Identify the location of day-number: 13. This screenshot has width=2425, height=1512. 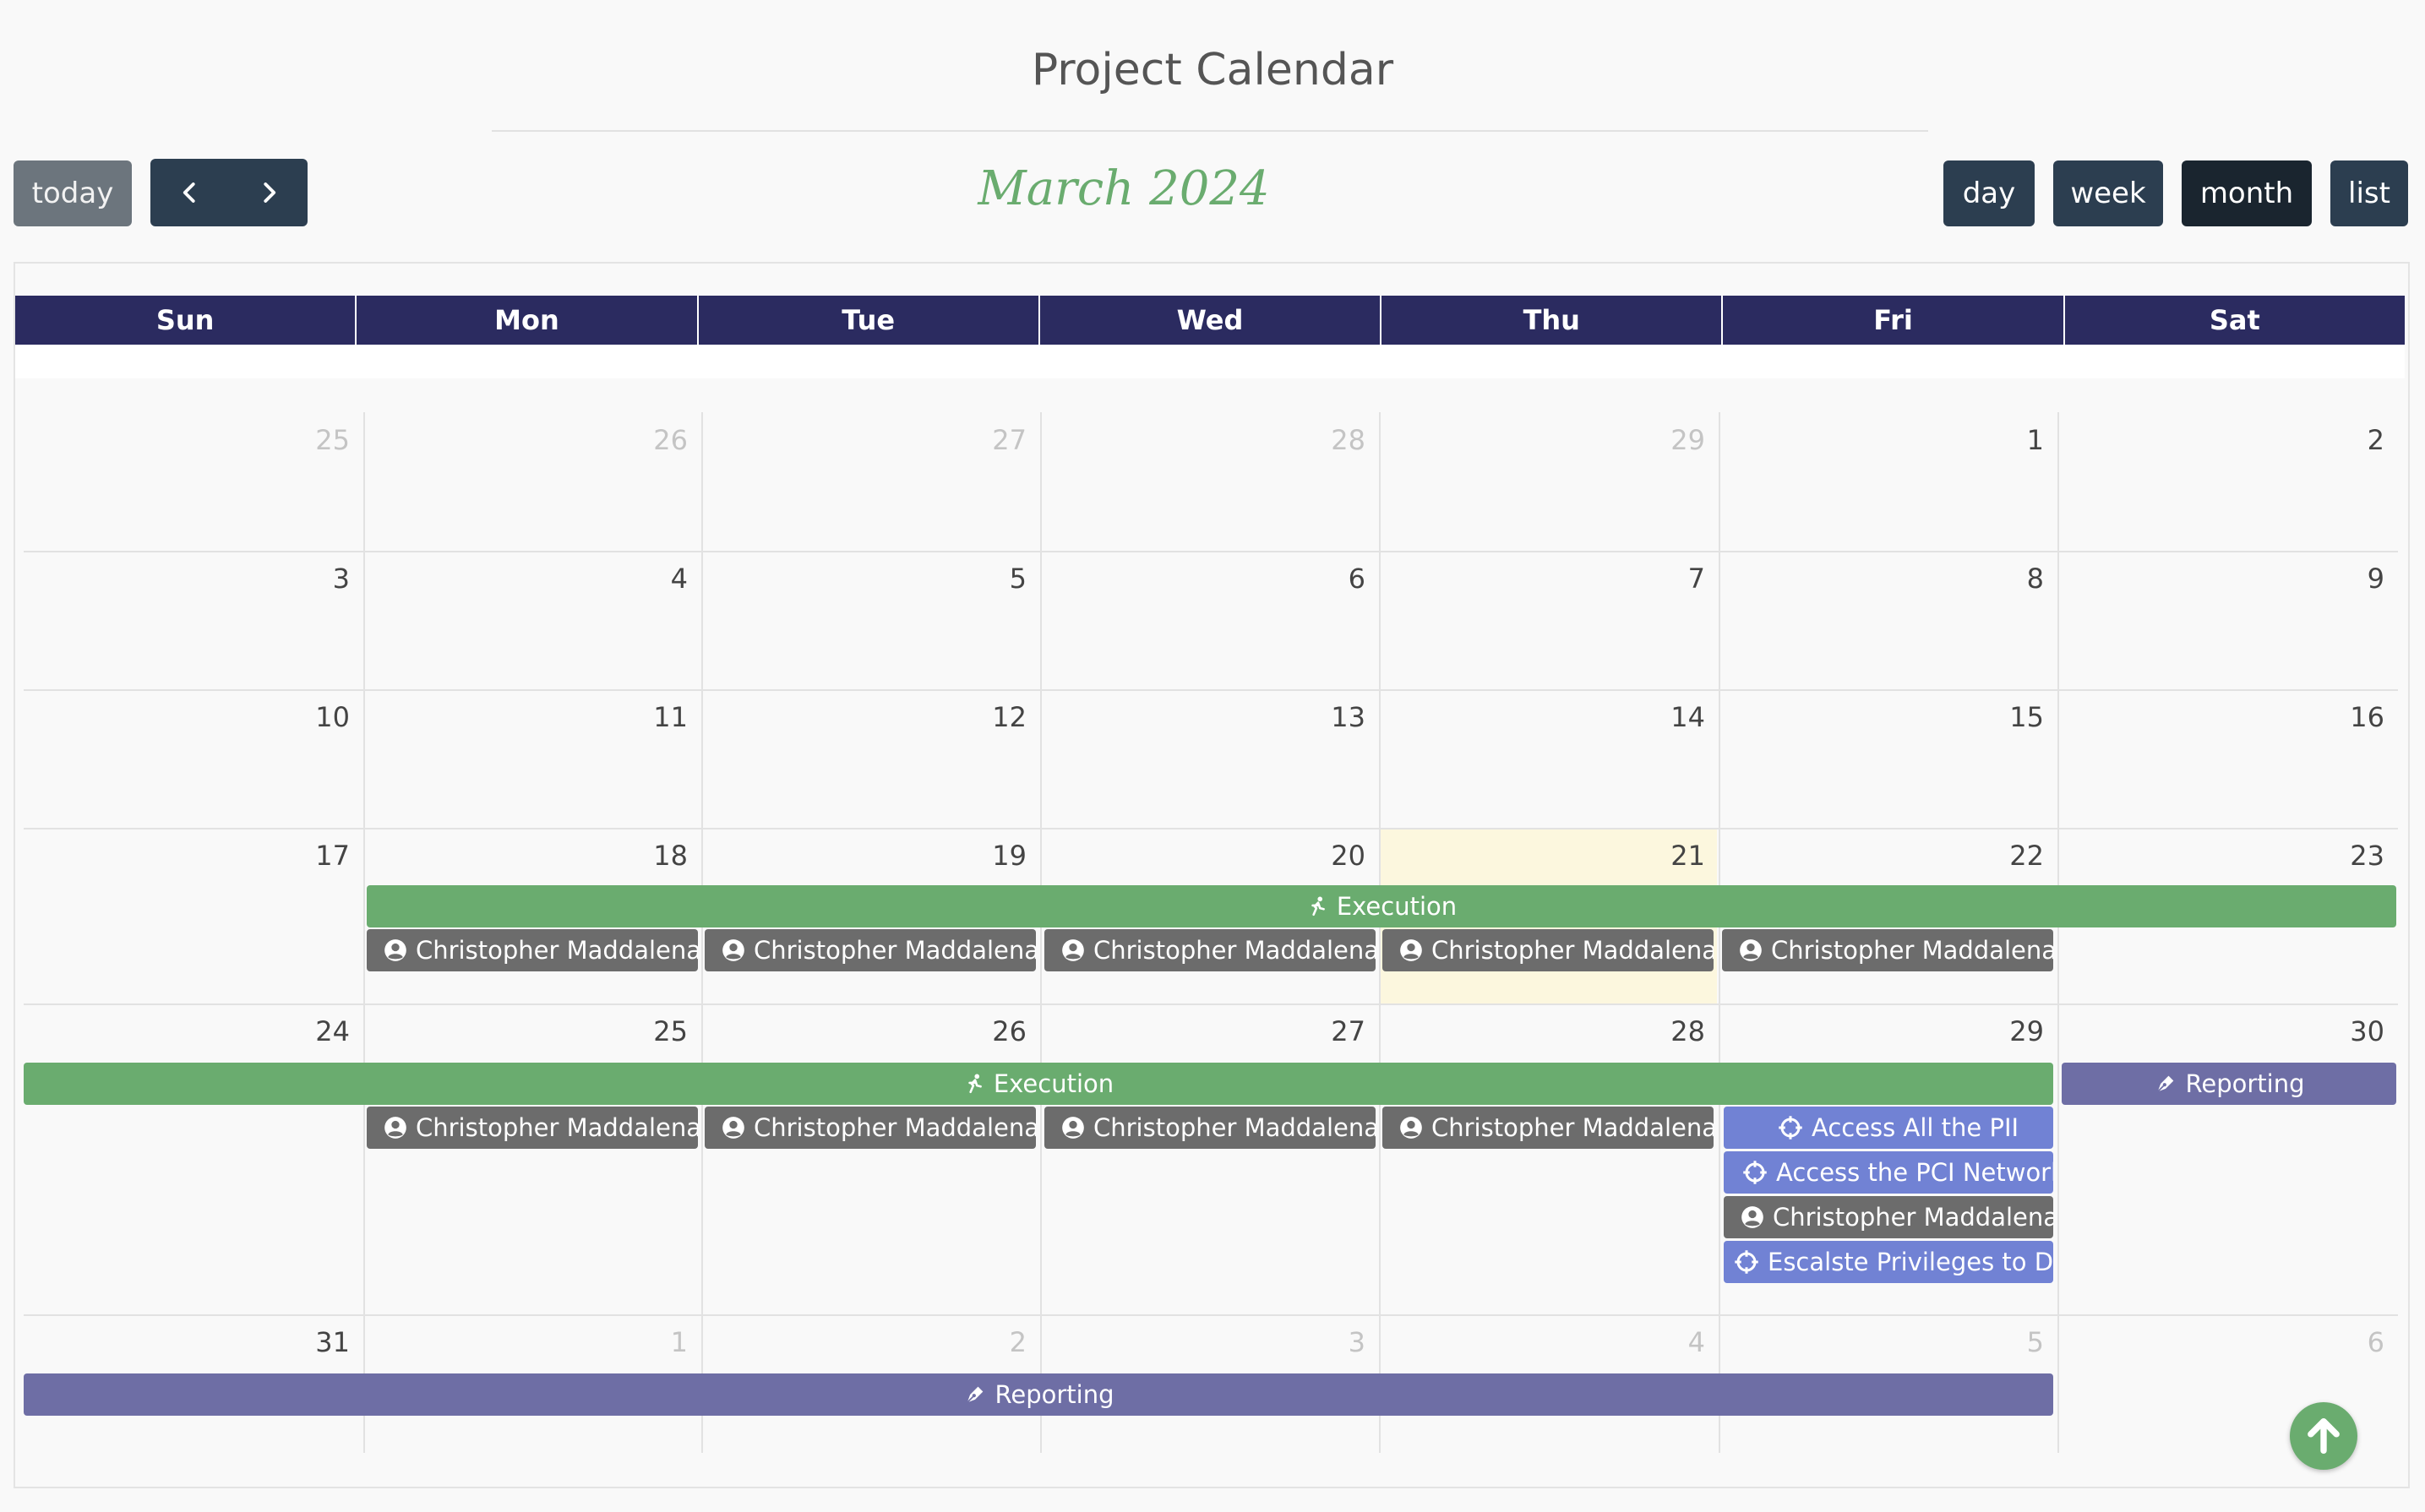
(1314, 717).